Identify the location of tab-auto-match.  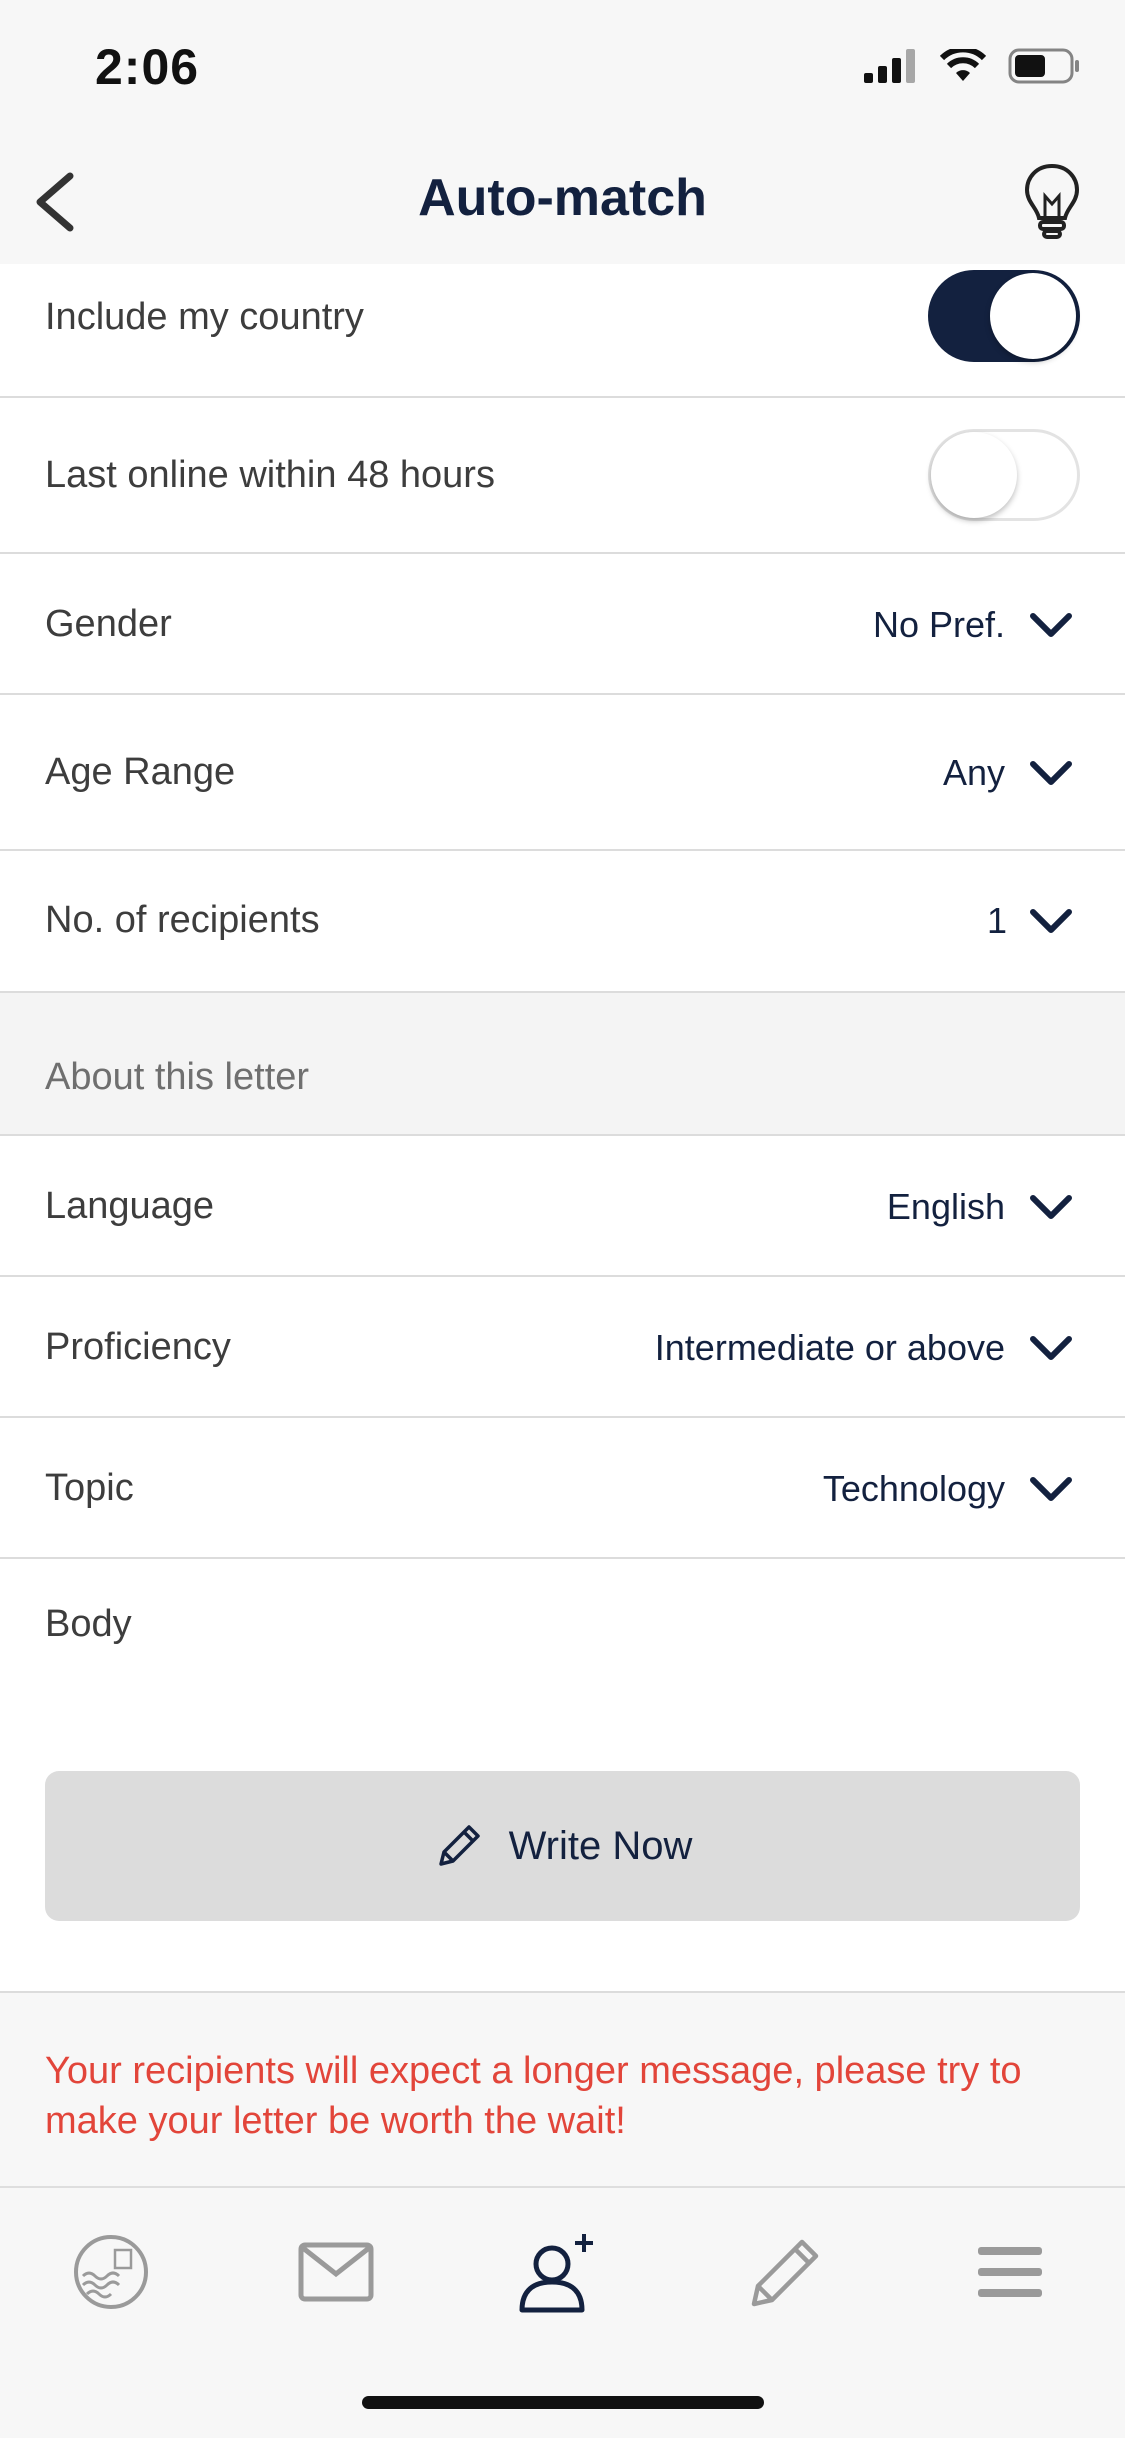
(558, 2272).